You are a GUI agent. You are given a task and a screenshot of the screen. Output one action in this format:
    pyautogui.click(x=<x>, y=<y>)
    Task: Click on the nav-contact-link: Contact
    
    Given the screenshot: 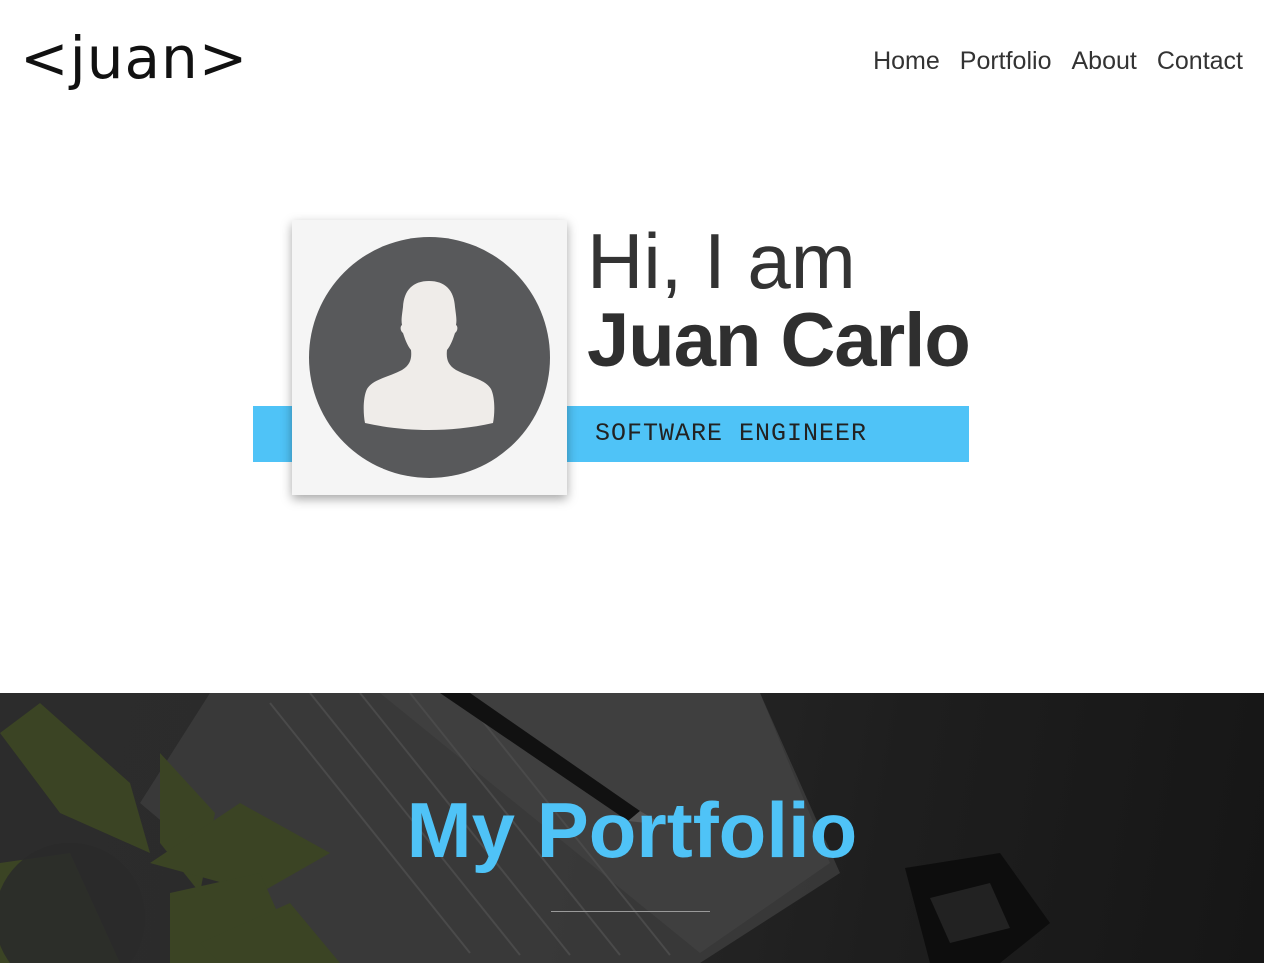 What is the action you would take?
    pyautogui.click(x=1200, y=61)
    